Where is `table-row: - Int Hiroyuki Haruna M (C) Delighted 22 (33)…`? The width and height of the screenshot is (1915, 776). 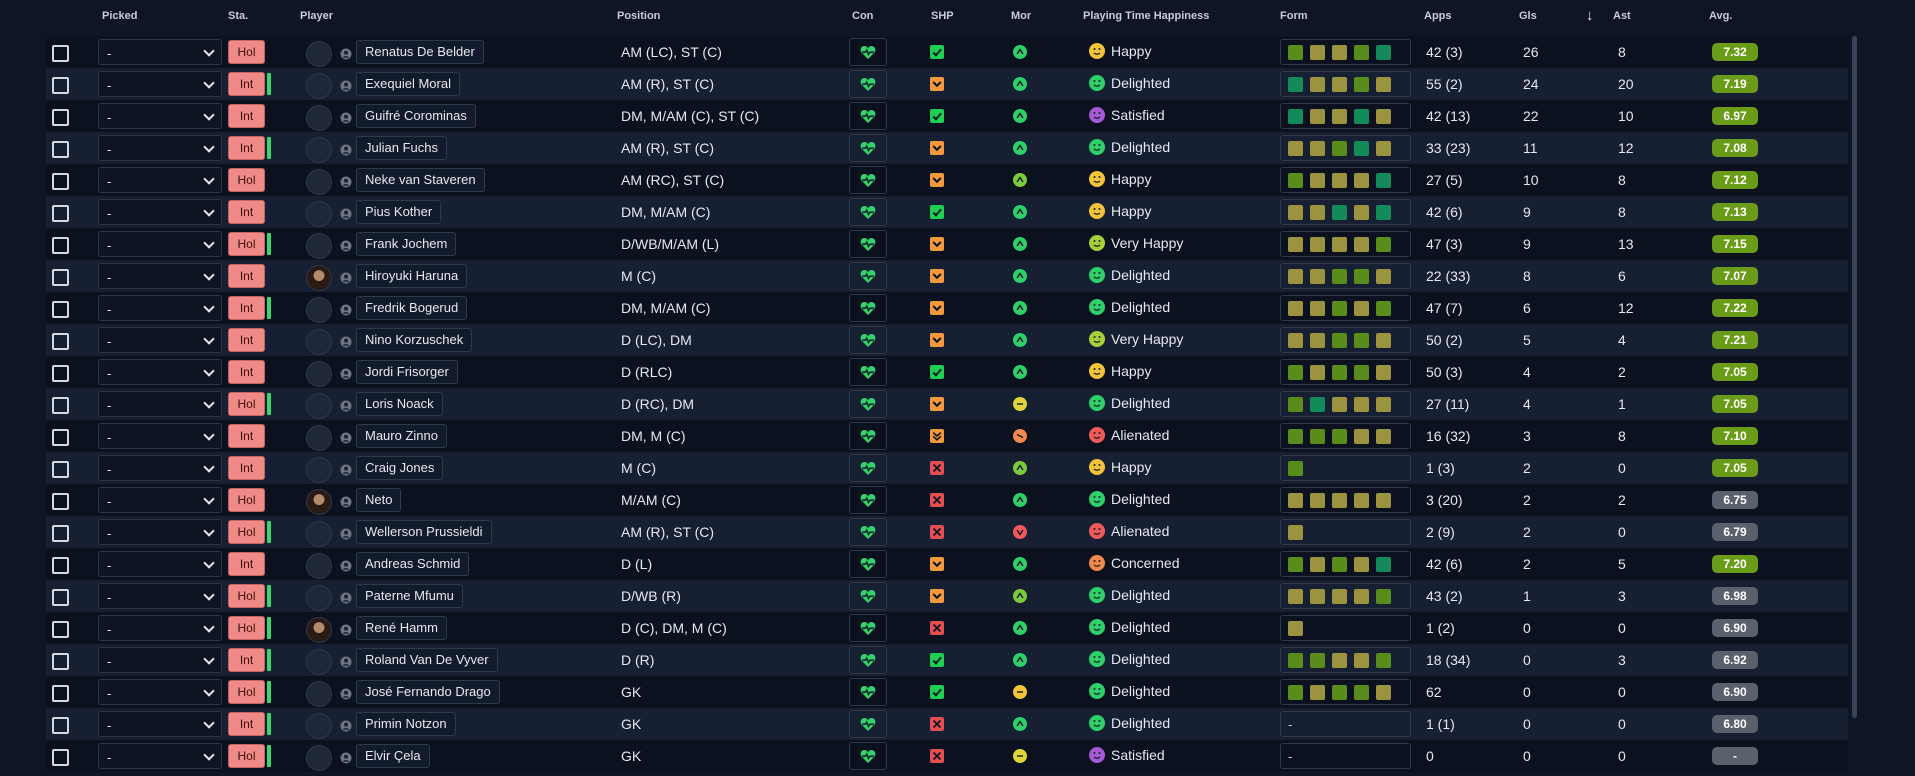
table-row: - Int Hiroyuki Haruna M (C) Delighted 22 (33)… is located at coordinates (947, 276).